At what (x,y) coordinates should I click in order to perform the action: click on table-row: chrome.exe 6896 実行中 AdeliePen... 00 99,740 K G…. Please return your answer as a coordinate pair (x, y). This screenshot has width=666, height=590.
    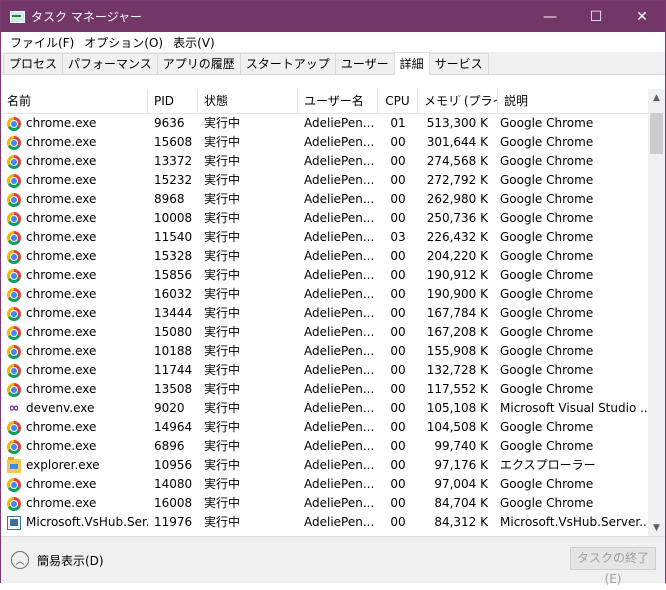
    Looking at the image, I should click on (333, 446).